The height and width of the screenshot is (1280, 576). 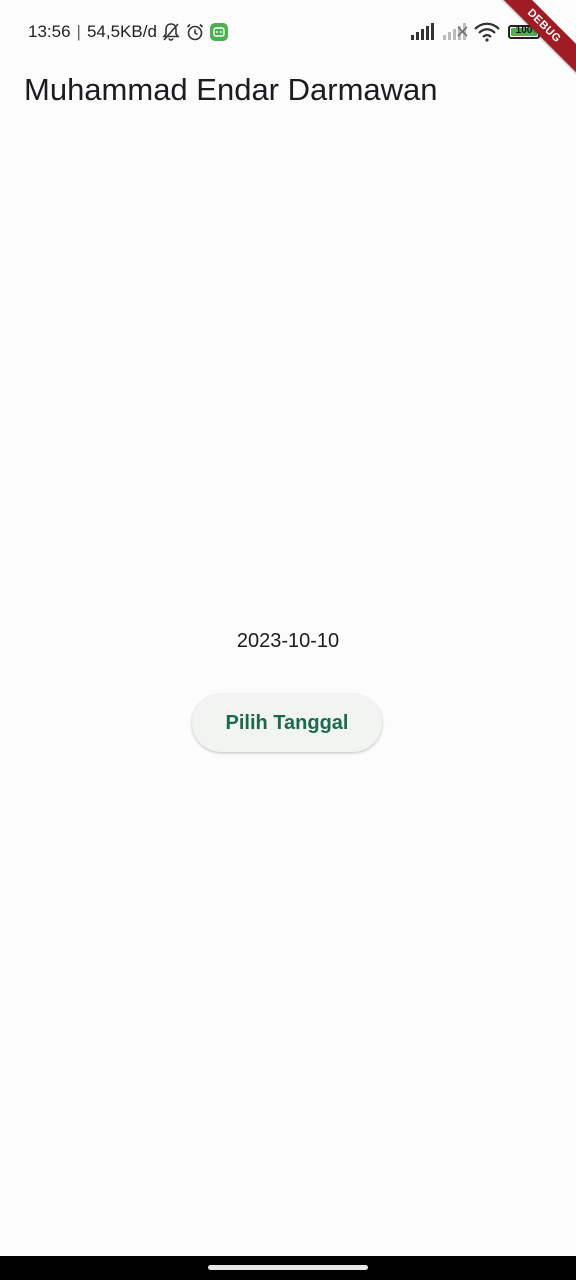 I want to click on alarm-icon, so click(x=195, y=32).